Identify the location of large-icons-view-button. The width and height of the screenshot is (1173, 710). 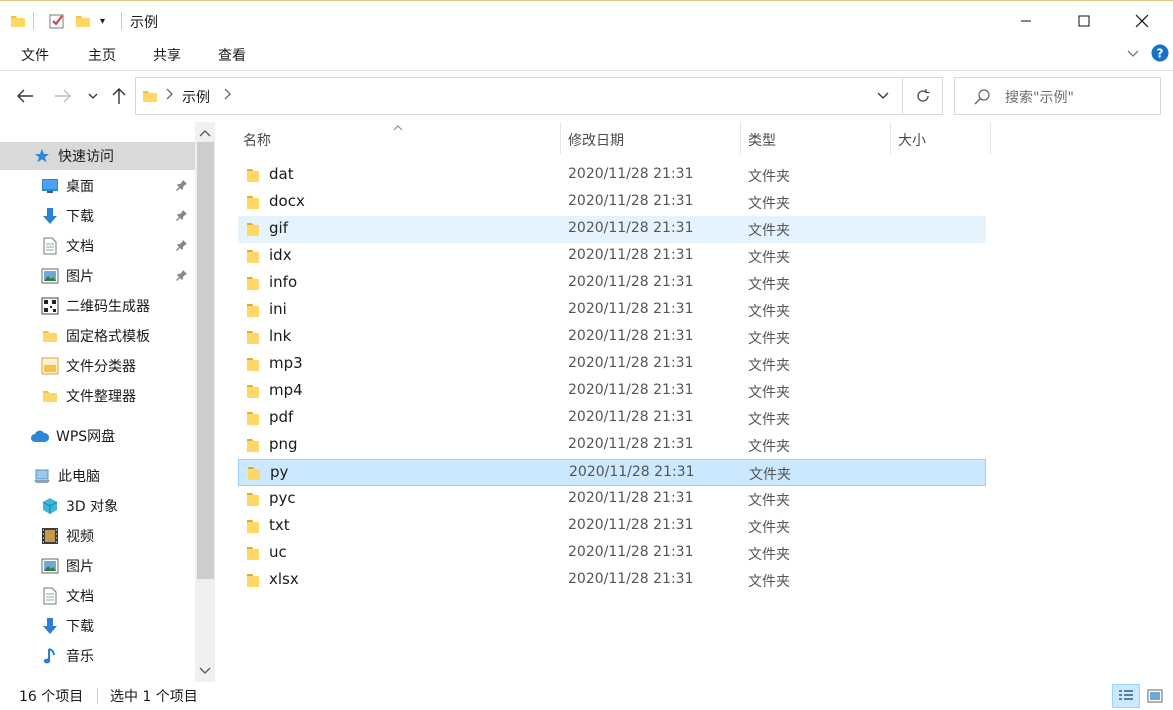
(1155, 696).